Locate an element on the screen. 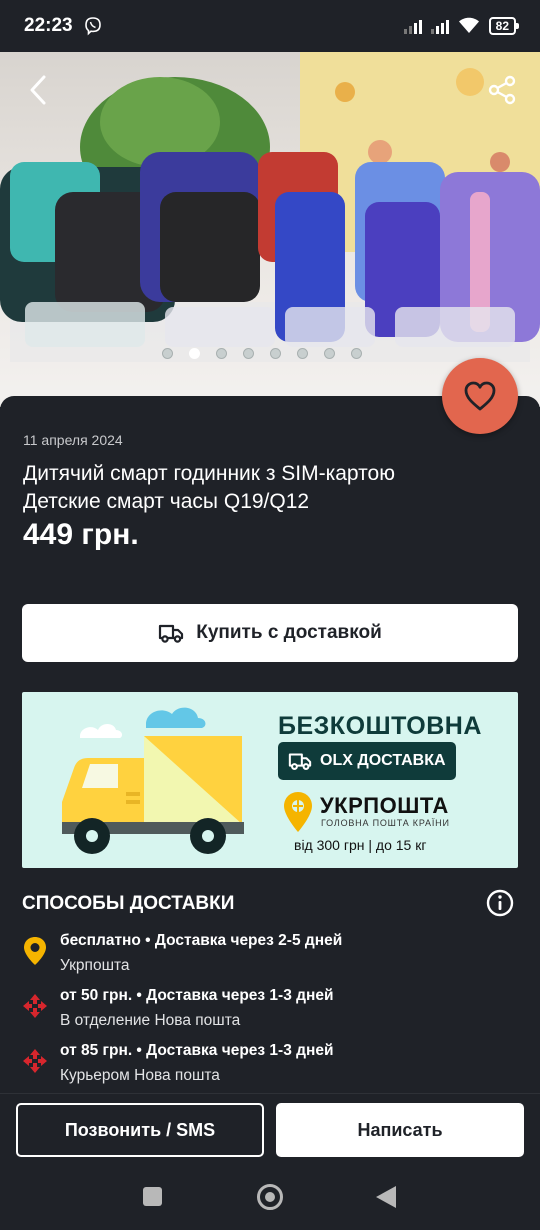  wifi-icon is located at coordinates (468, 25).